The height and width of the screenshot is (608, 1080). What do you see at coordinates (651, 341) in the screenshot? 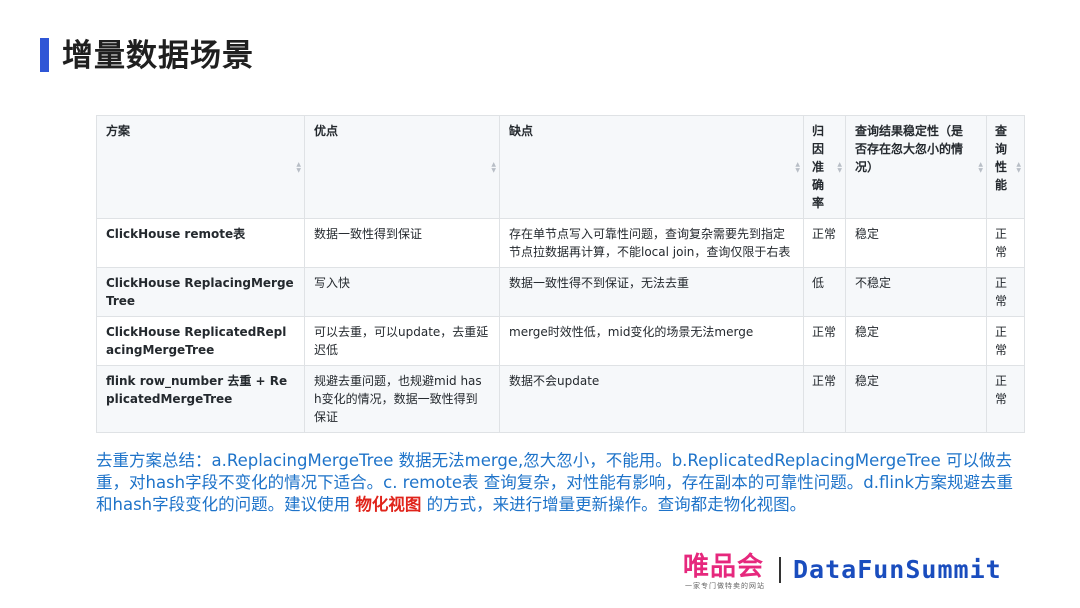
I see `cell-cons: merge时效性低，mid变化的场景无法merge` at bounding box center [651, 341].